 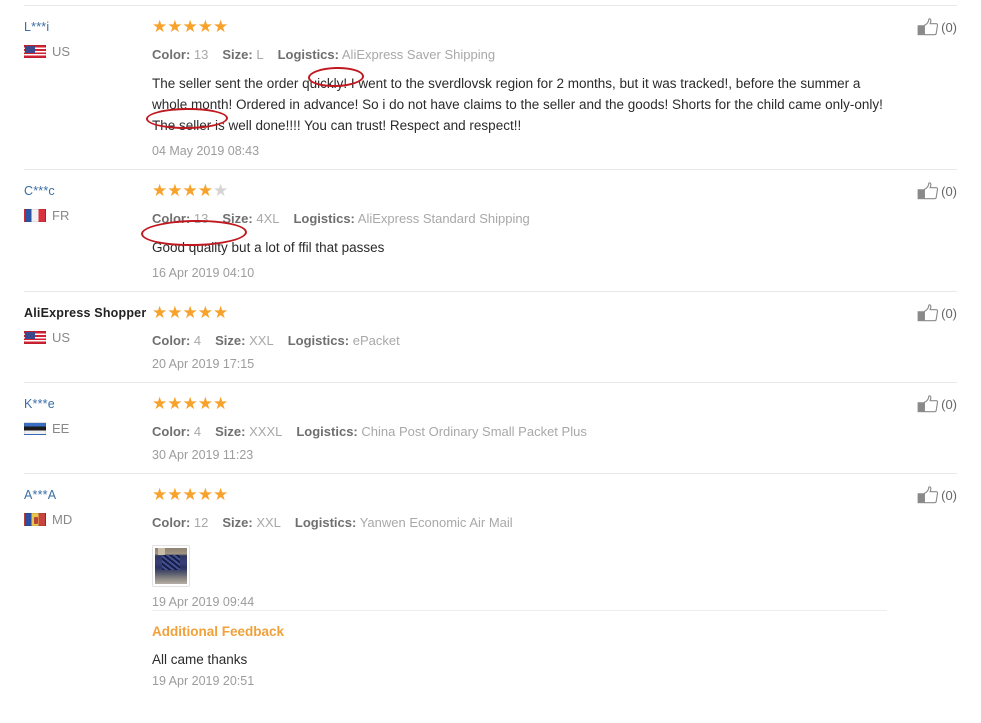 What do you see at coordinates (88, 404) in the screenshot?
I see `reviewer-name: K***e` at bounding box center [88, 404].